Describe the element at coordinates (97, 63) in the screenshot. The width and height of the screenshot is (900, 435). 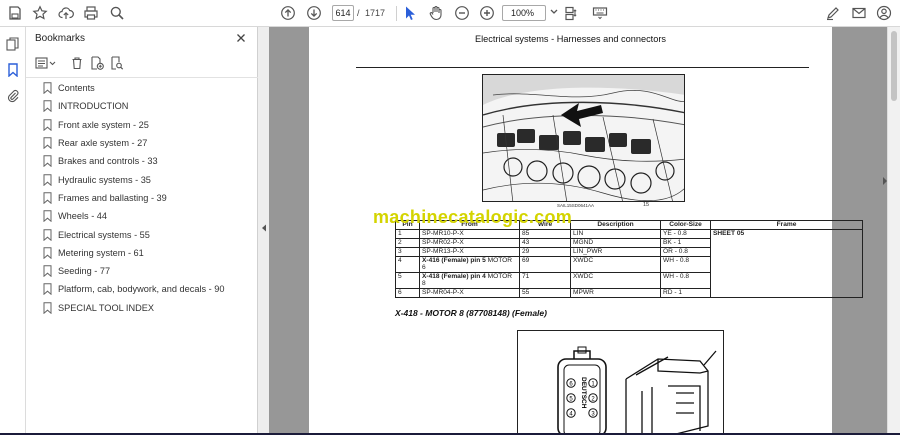
I see `add-bookmark-icon` at that location.